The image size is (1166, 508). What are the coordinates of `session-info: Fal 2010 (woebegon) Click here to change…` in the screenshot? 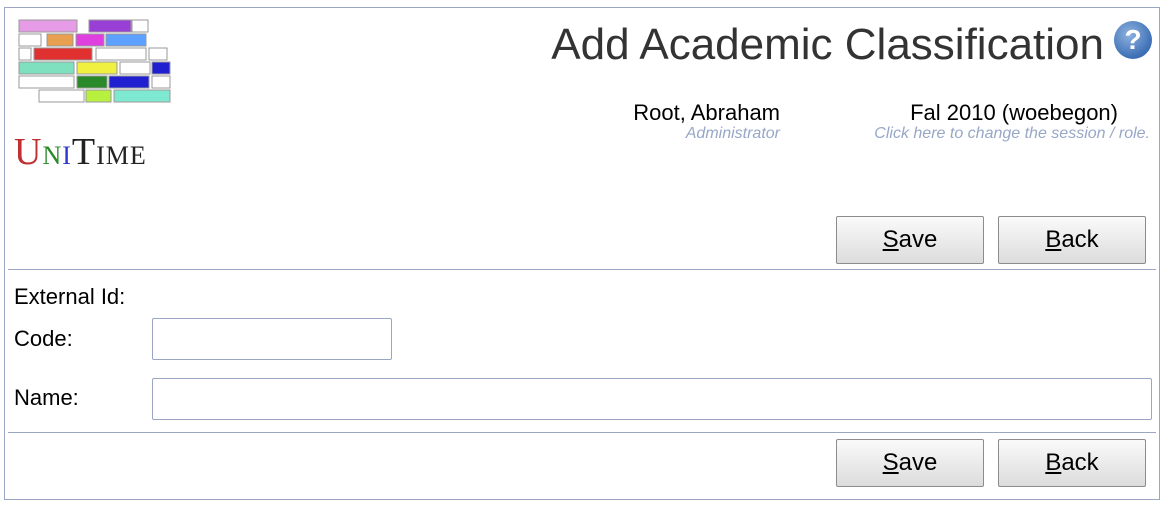 It's located at (1012, 121).